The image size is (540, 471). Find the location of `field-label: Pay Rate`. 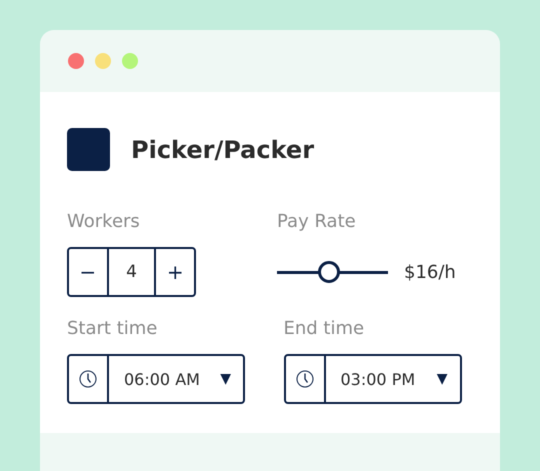

field-label: Pay Rate is located at coordinates (317, 222).